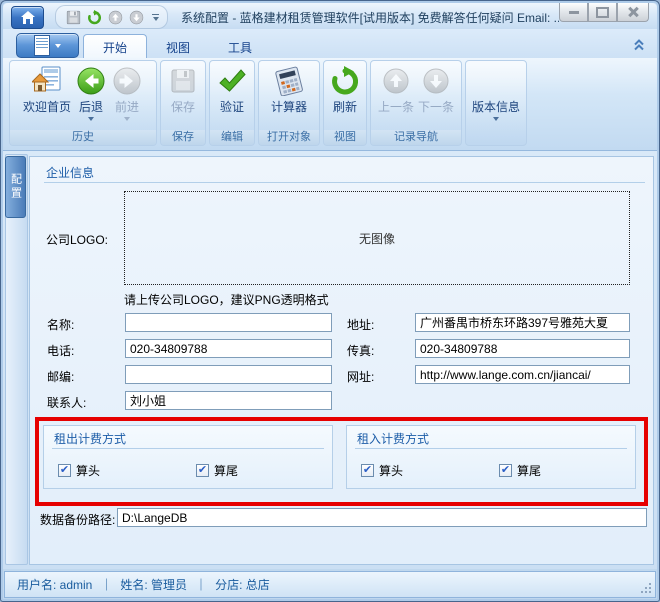  I want to click on chevron-down-icon, so click(58, 45).